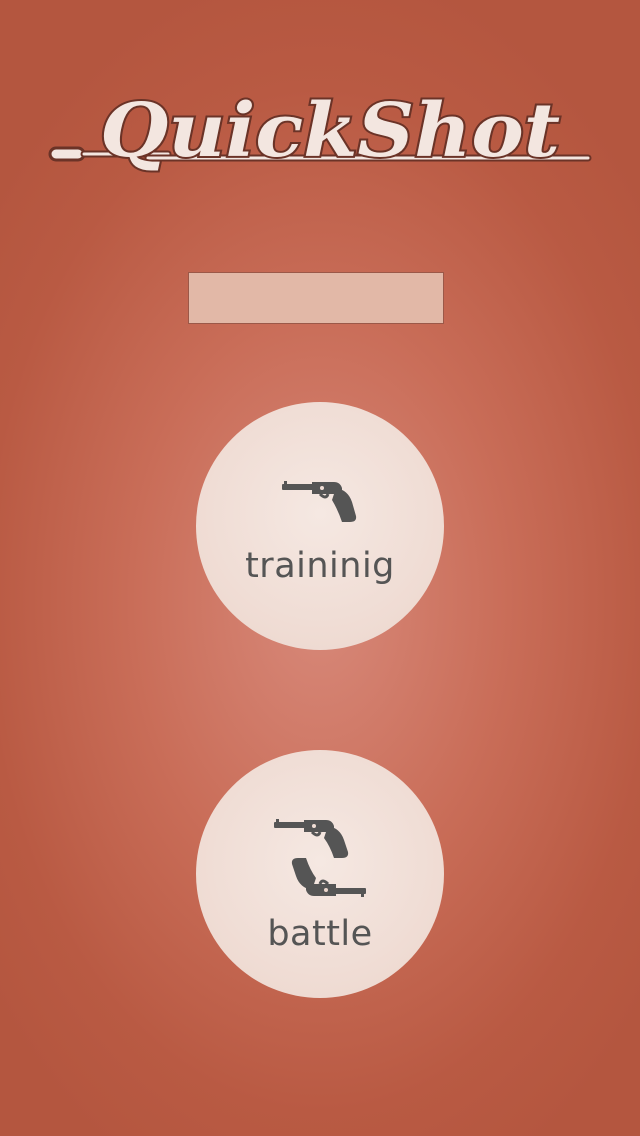 The height and width of the screenshot is (1136, 640). What do you see at coordinates (330, 131) in the screenshot?
I see `logo-text: QuickShot` at bounding box center [330, 131].